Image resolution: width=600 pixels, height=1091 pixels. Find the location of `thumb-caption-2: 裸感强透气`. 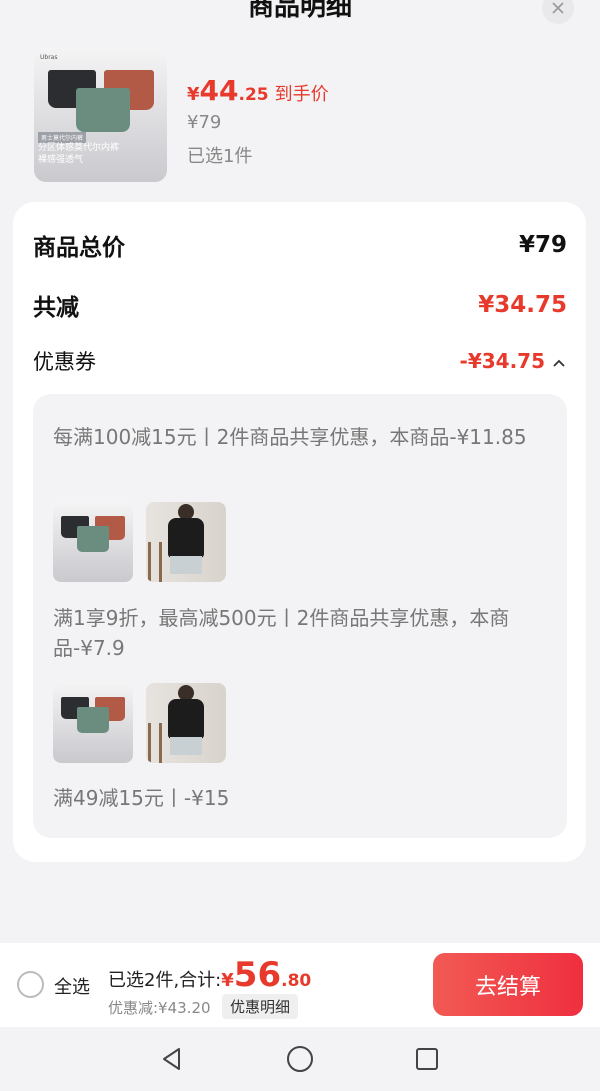

thumb-caption-2: 裸感强透气 is located at coordinates (61, 160).